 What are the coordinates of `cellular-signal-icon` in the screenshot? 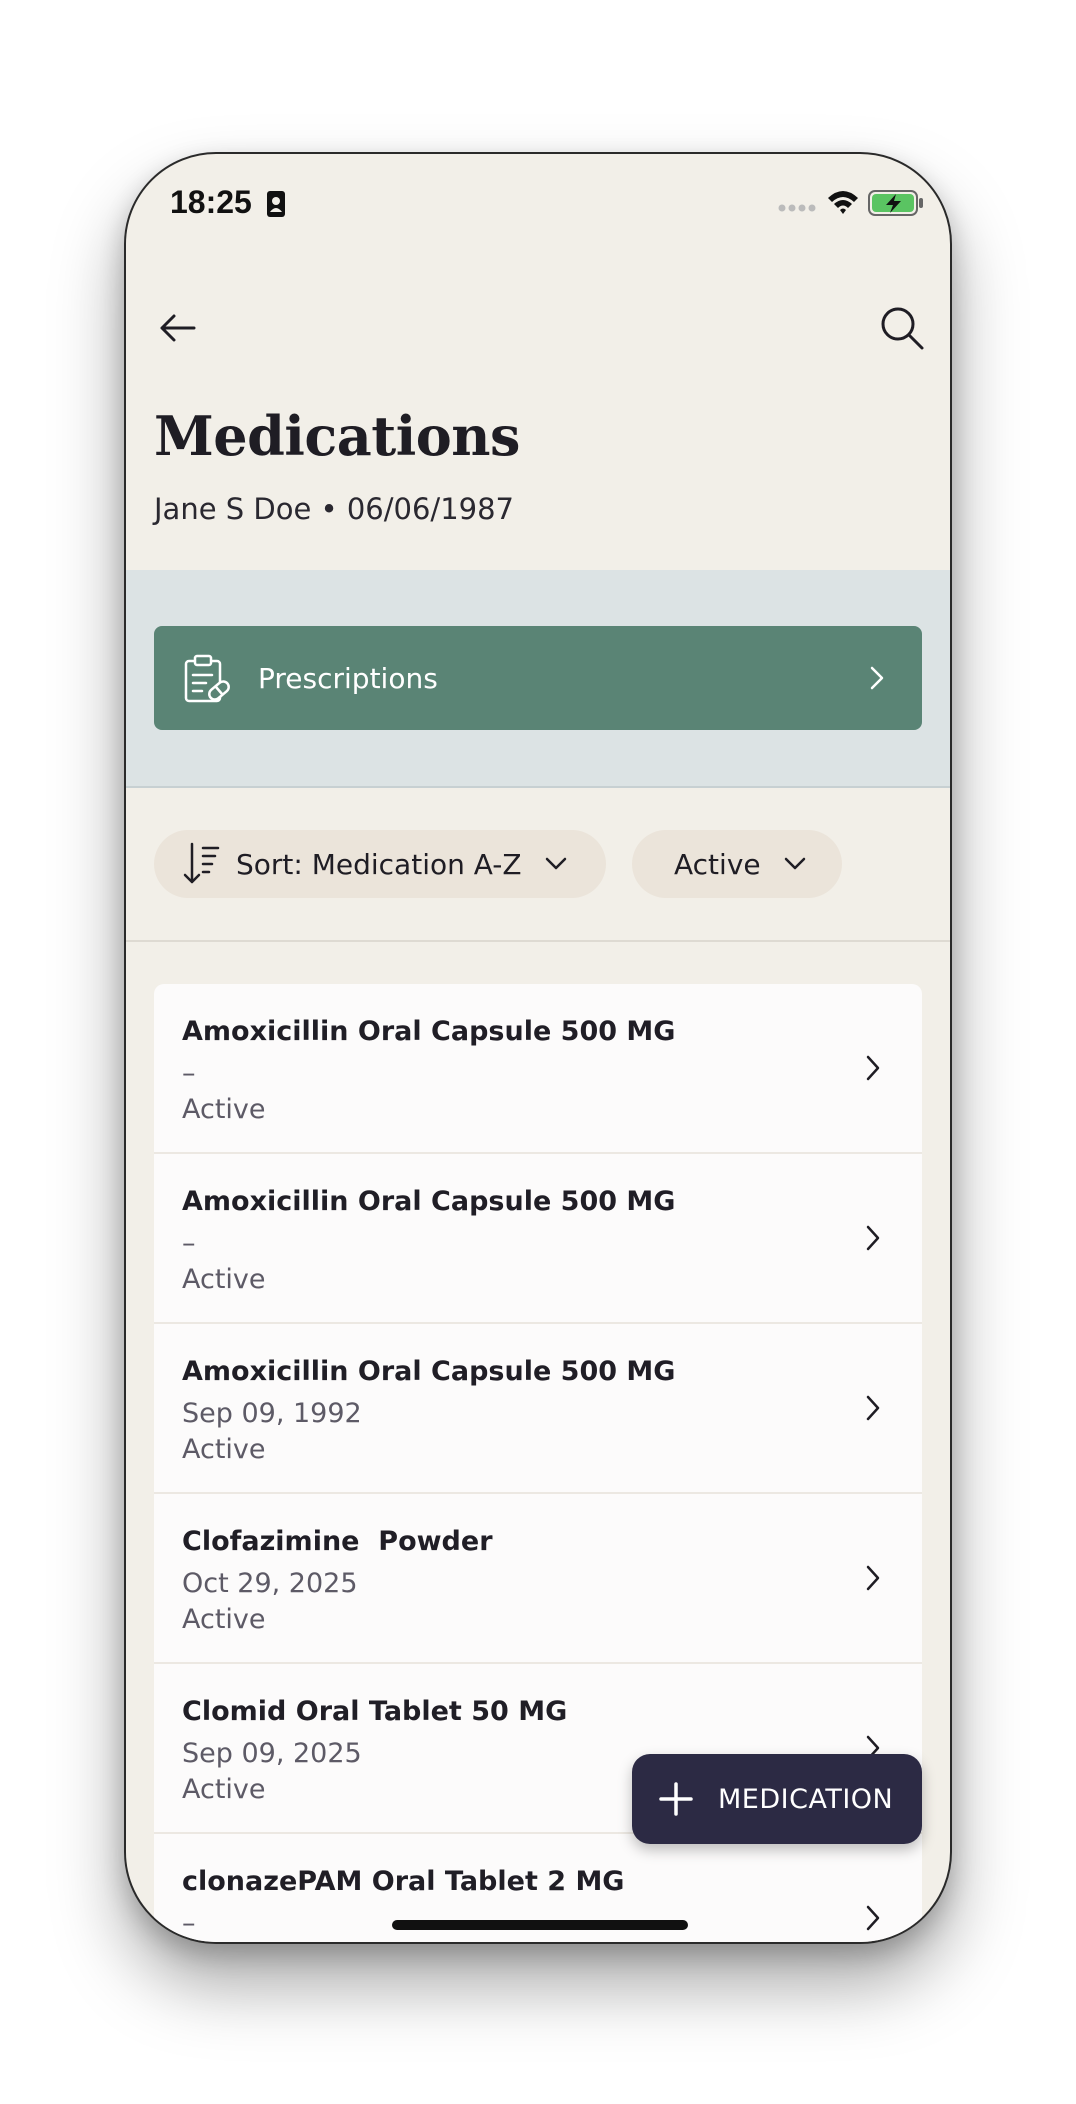 It's located at (797, 208).